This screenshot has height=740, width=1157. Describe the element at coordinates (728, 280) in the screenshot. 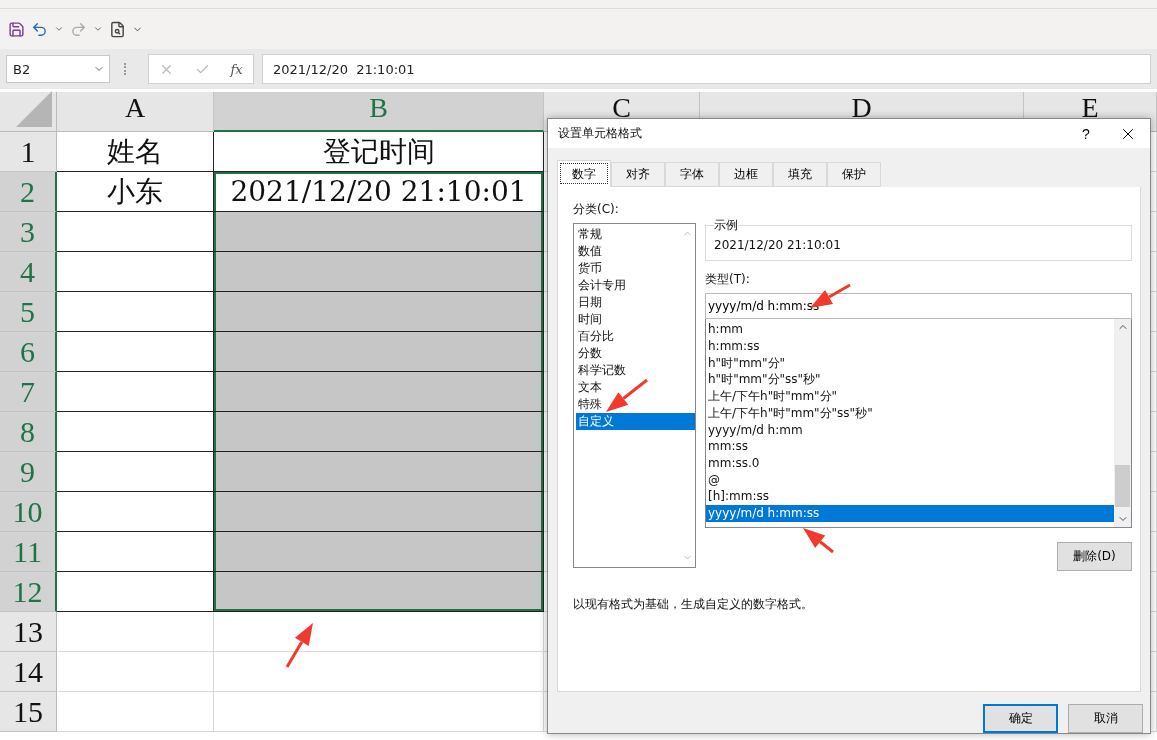

I see `type-label: 类型(T):` at that location.